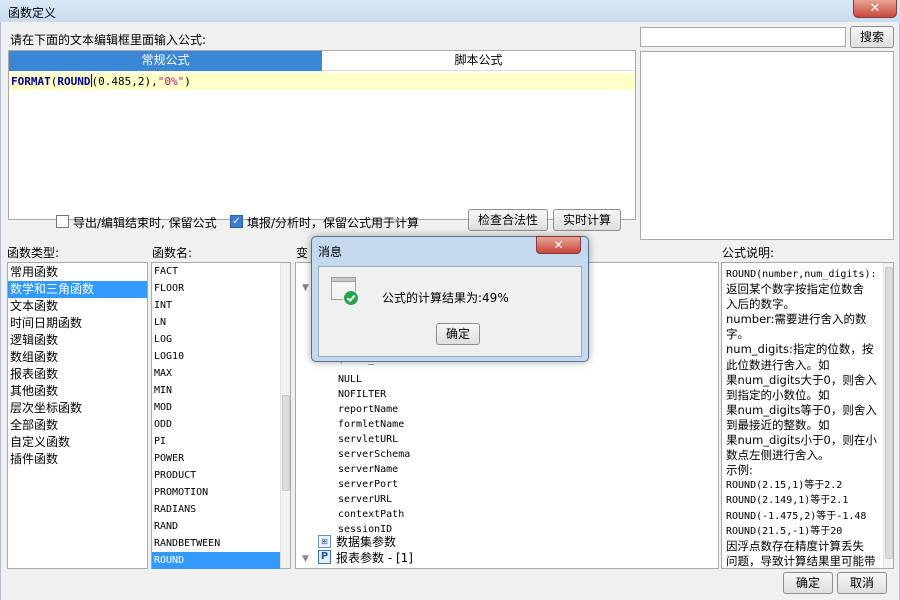  Describe the element at coordinates (795, 545) in the screenshot. I see `description-line: 因浮点数存在精度计算丢失` at that location.